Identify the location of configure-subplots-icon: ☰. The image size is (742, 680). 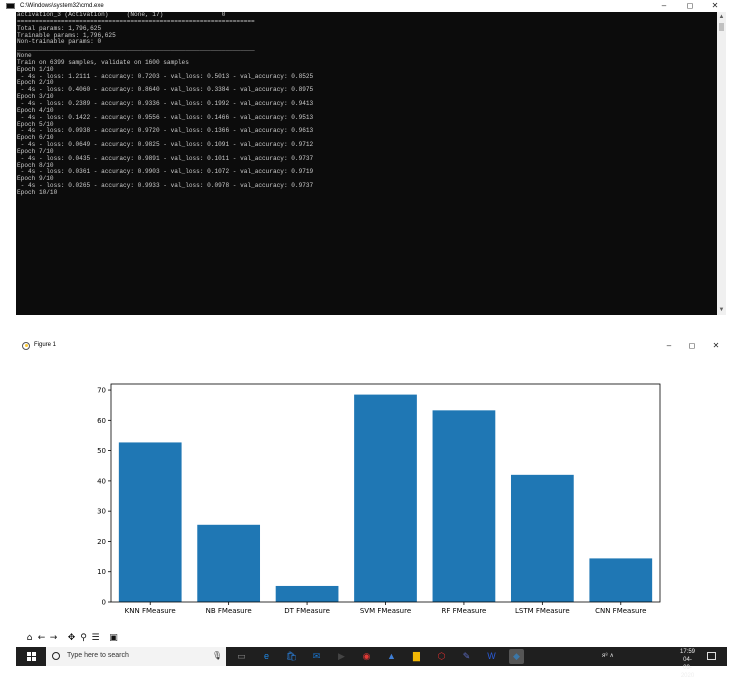
(95, 638).